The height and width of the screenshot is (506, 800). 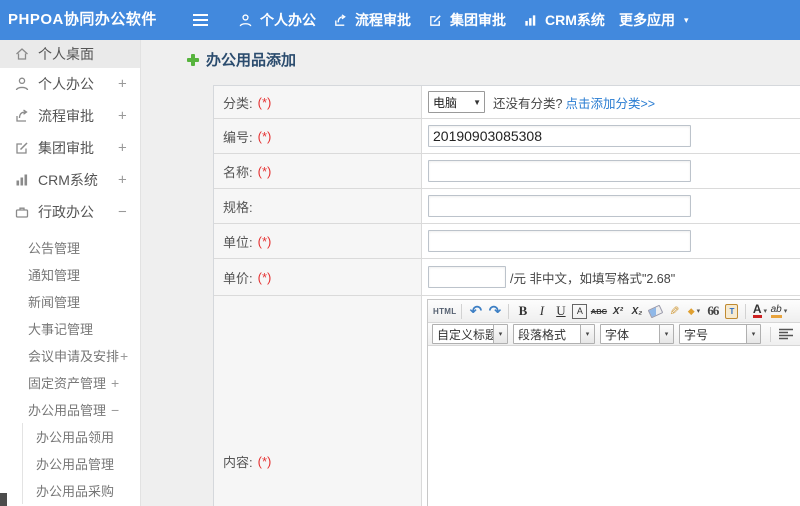 I want to click on sidebar-item-group-approval: 集团审批 +, so click(x=70, y=148).